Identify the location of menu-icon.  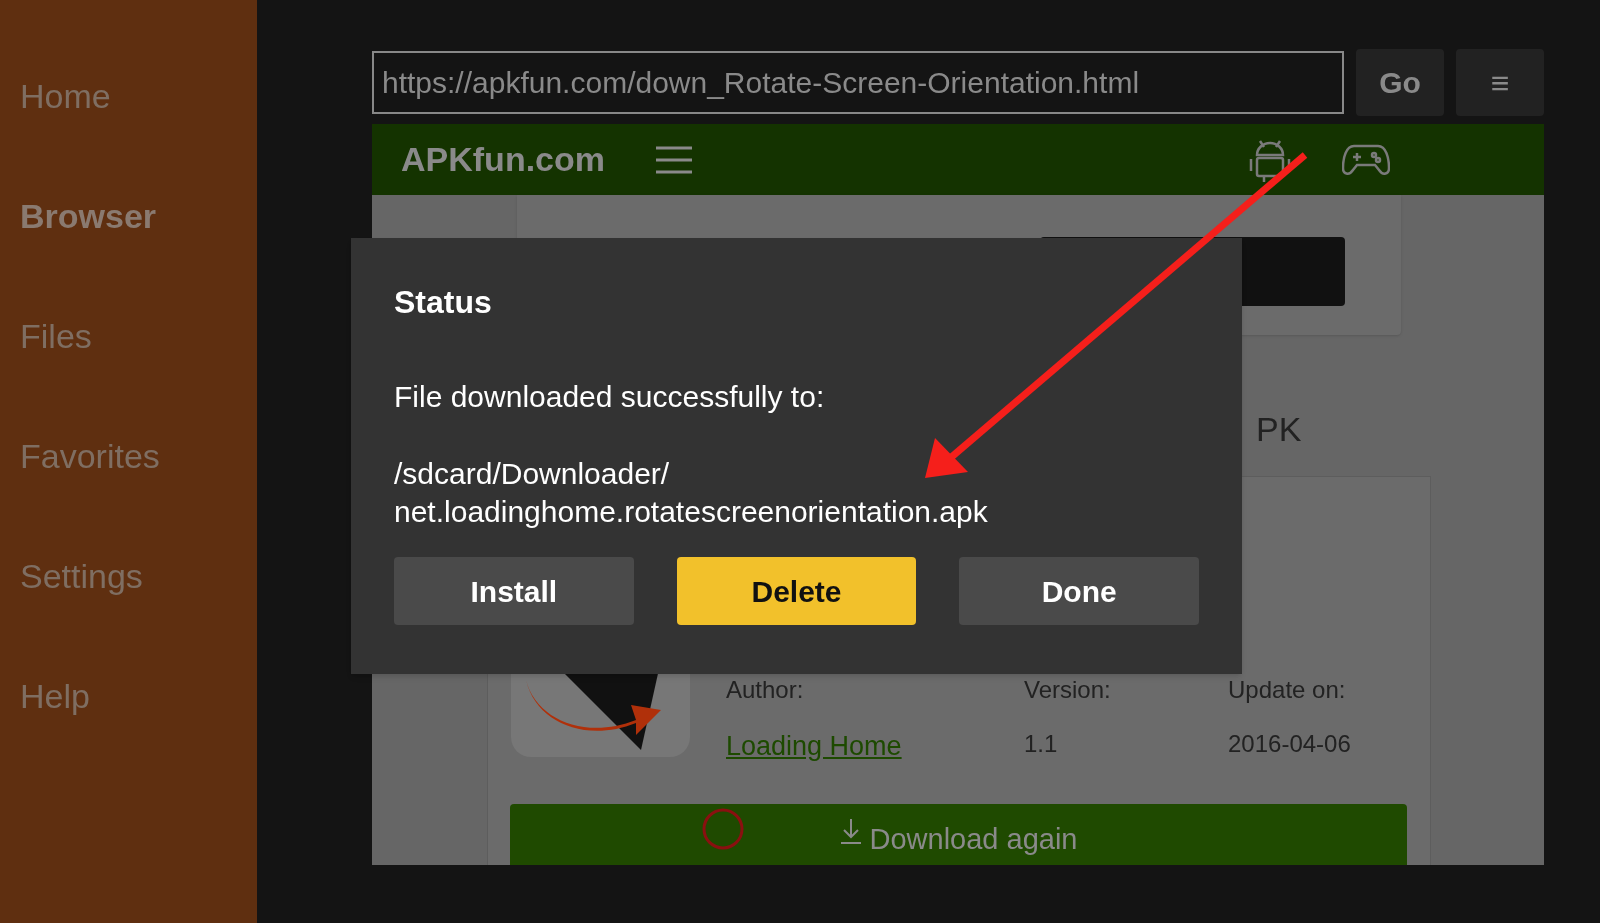
(674, 159).